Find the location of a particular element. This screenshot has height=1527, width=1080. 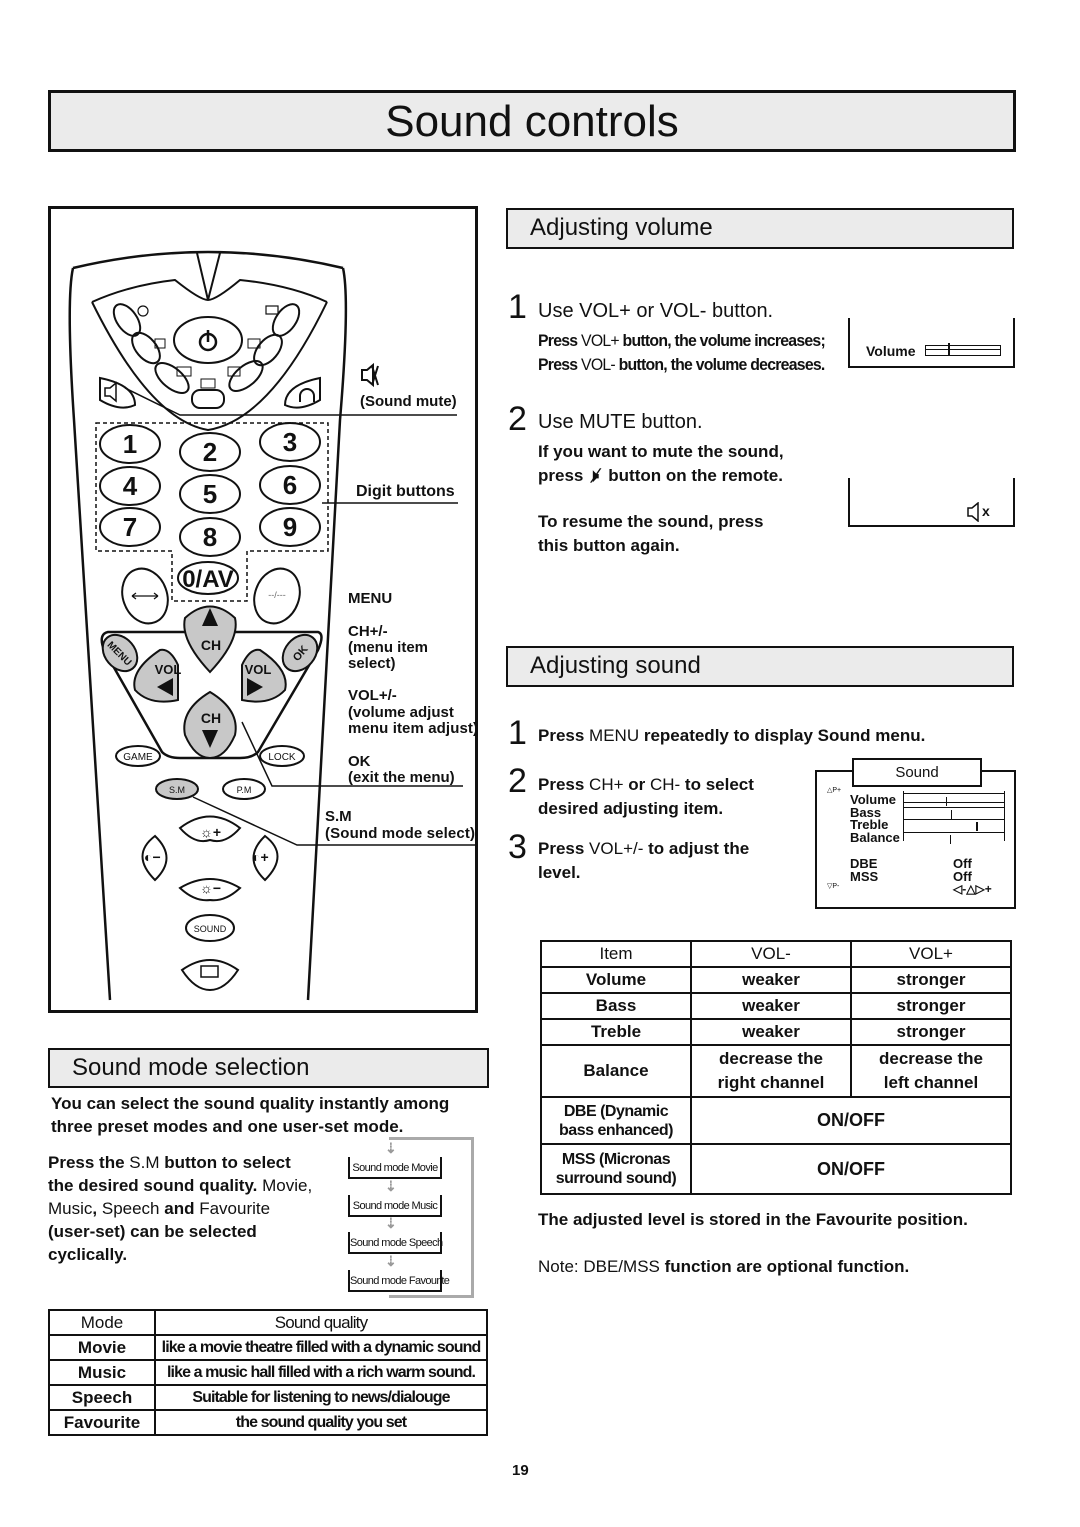

svg-text: 3 is located at coordinates (290, 442).